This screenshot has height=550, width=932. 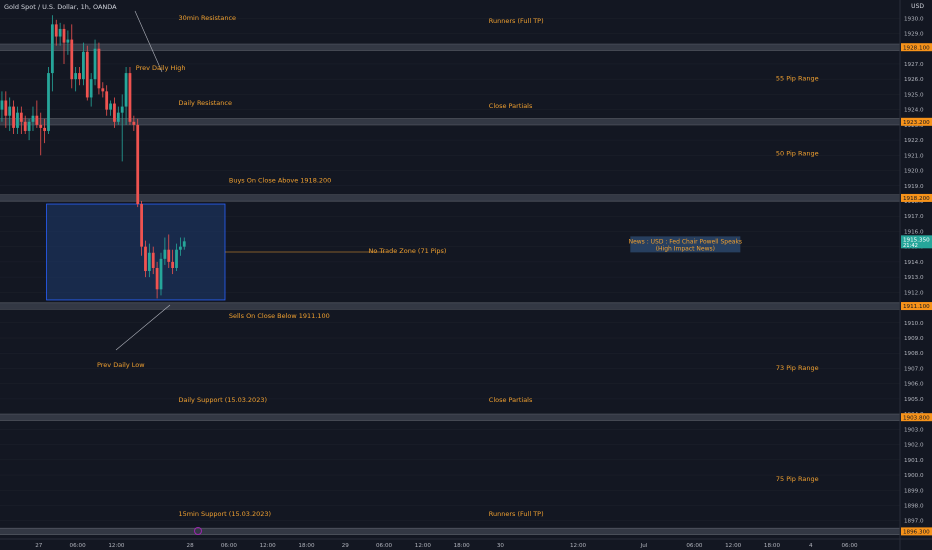 I want to click on annotation-label: Daily Support (15.03.2023), so click(x=222, y=400).